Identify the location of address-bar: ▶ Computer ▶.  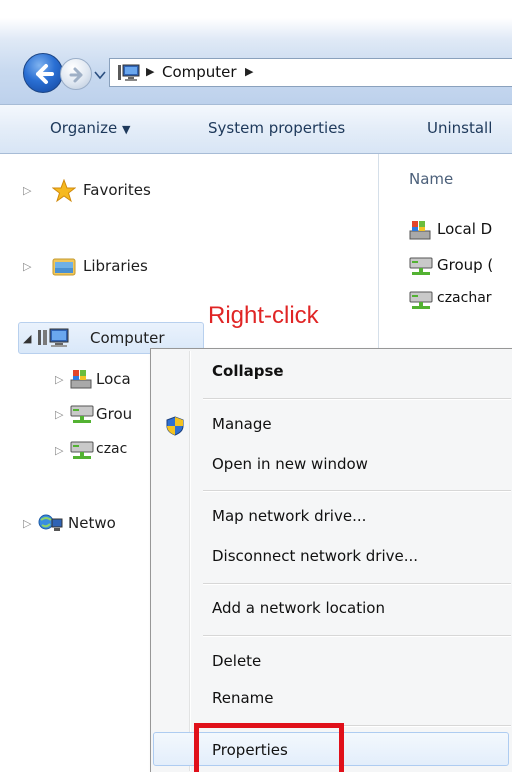
(310, 72).